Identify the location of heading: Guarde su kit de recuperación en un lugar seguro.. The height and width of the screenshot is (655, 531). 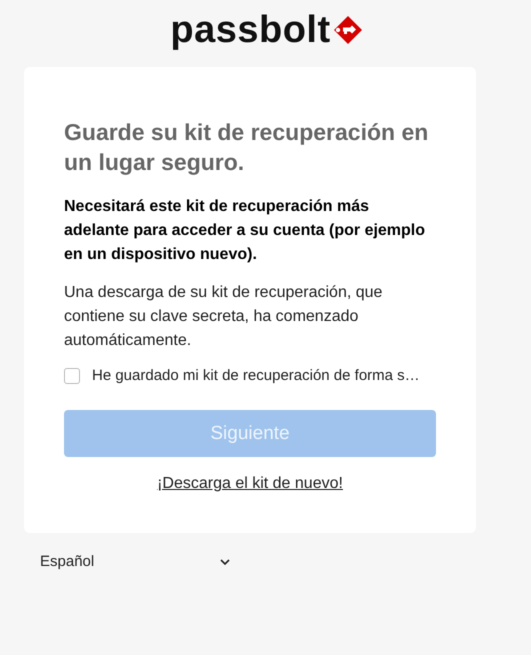
(247, 147).